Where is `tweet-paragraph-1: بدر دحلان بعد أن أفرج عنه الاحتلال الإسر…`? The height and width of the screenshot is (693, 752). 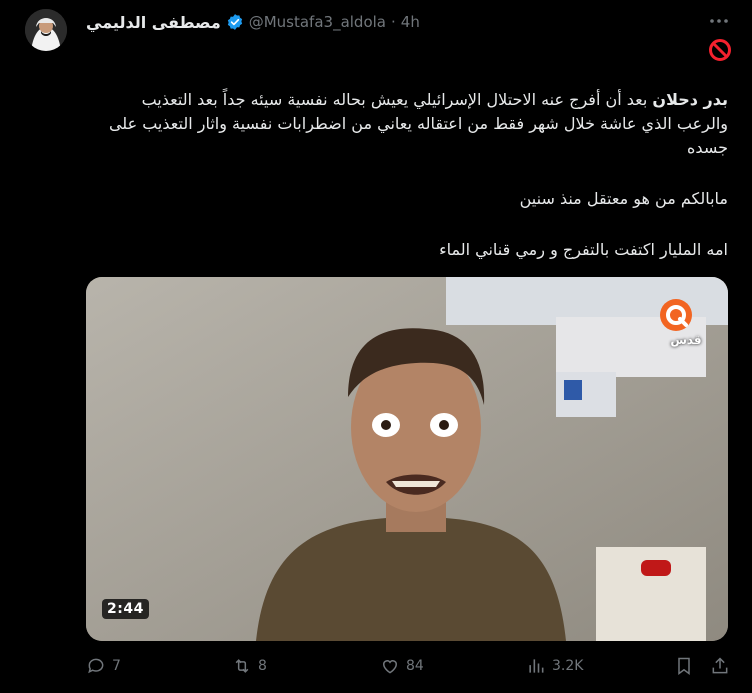 tweet-paragraph-1: بدر دحلان بعد أن أفرج عنه الاحتلال الإسر… is located at coordinates (408, 124).